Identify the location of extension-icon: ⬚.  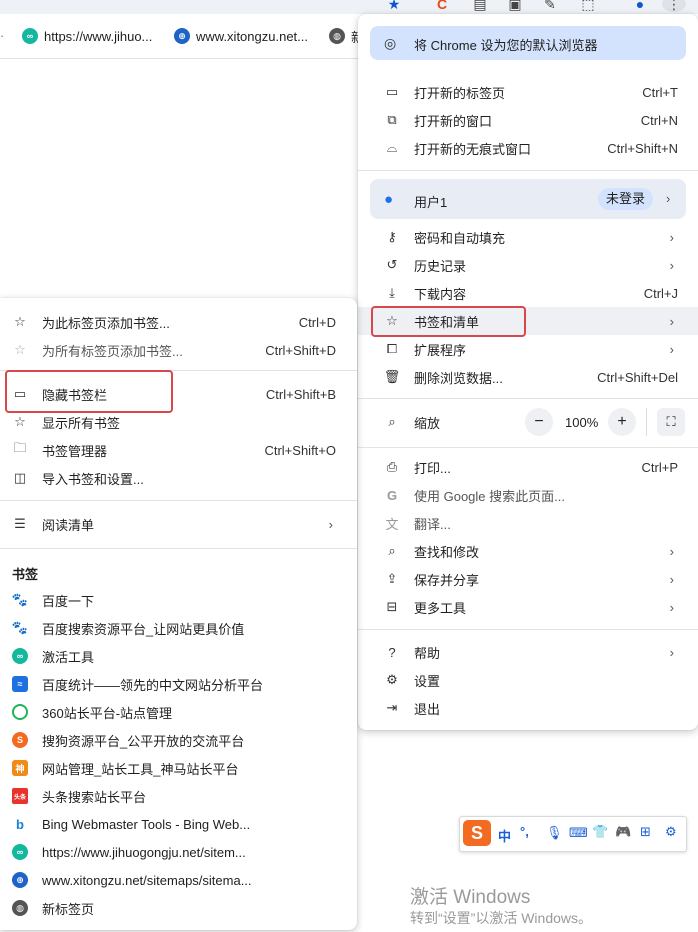
(588, 6).